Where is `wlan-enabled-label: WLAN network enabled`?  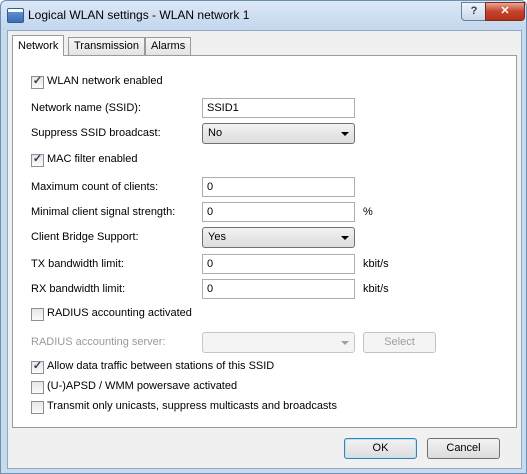 wlan-enabled-label: WLAN network enabled is located at coordinates (105, 81).